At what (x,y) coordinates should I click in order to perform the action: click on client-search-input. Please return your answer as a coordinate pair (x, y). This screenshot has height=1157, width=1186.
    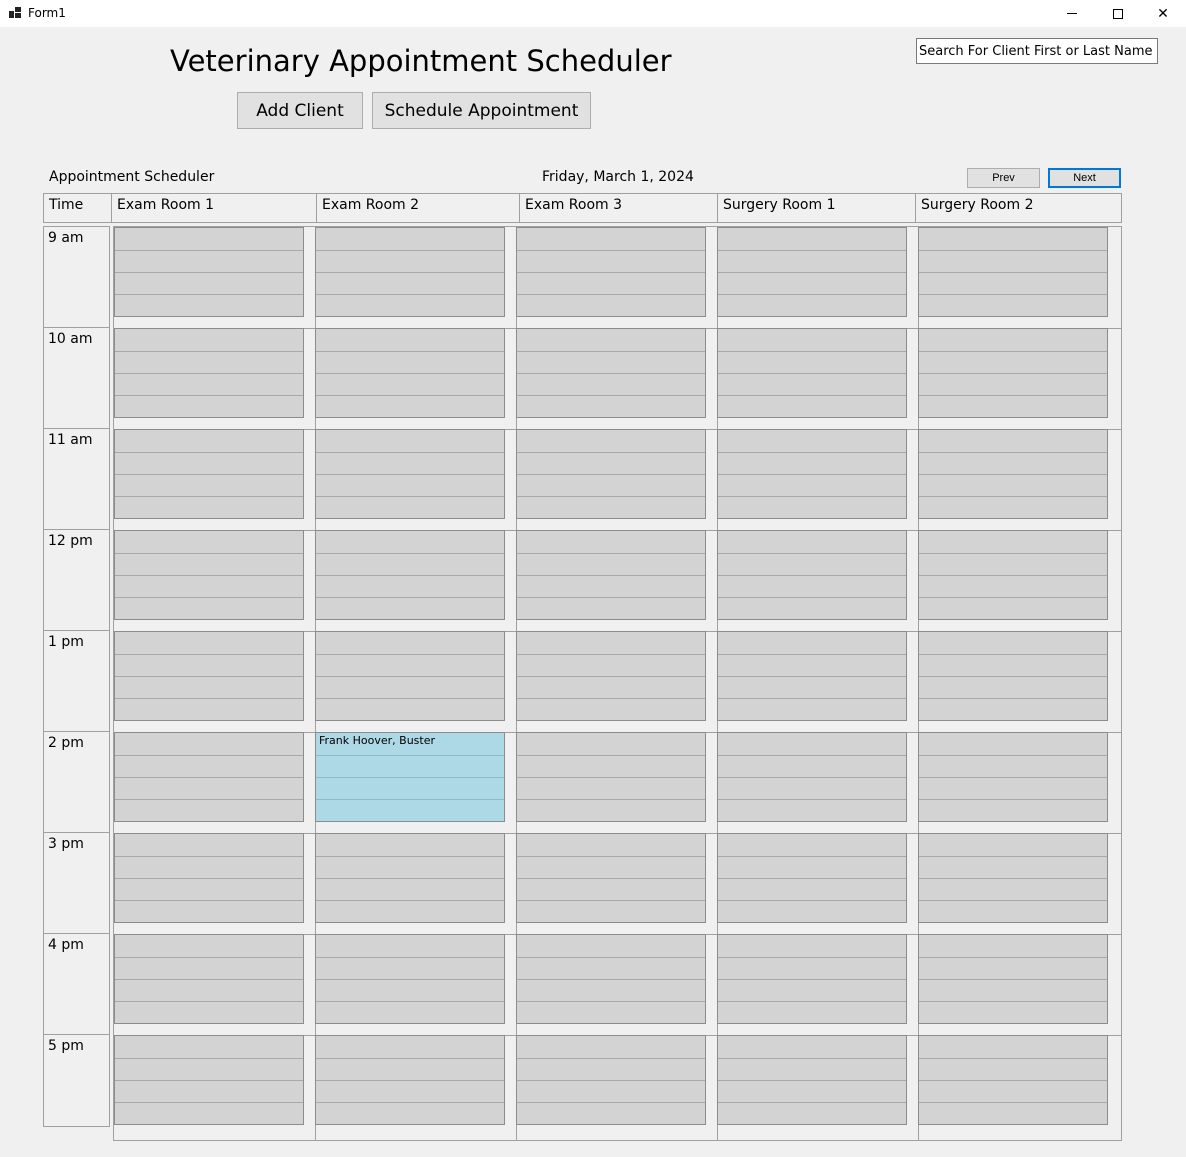
    Looking at the image, I should click on (1037, 51).